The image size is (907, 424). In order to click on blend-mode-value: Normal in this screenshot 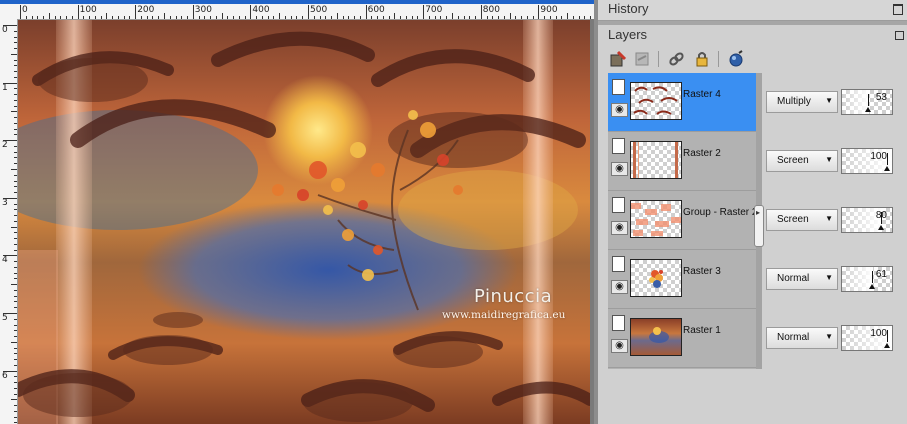, I will do `click(793, 337)`.